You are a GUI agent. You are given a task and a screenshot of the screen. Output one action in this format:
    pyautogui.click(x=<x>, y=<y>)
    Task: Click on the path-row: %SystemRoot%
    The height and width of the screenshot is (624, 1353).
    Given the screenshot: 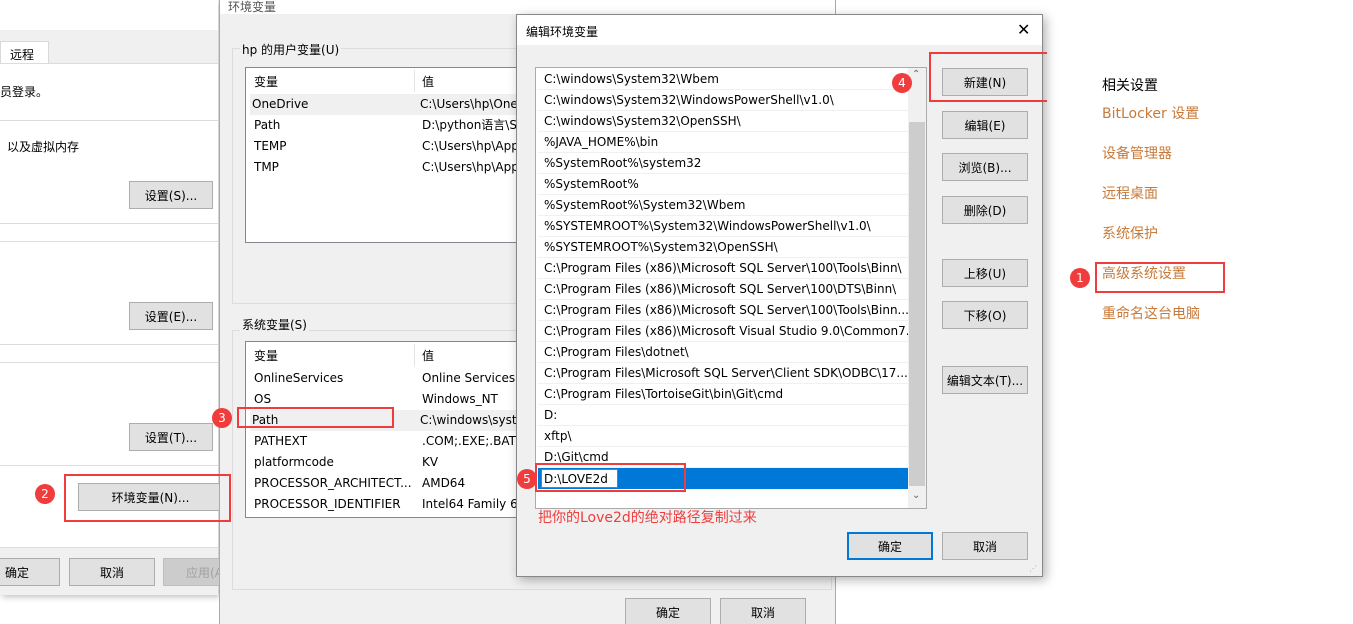 What is the action you would take?
    pyautogui.click(x=723, y=184)
    